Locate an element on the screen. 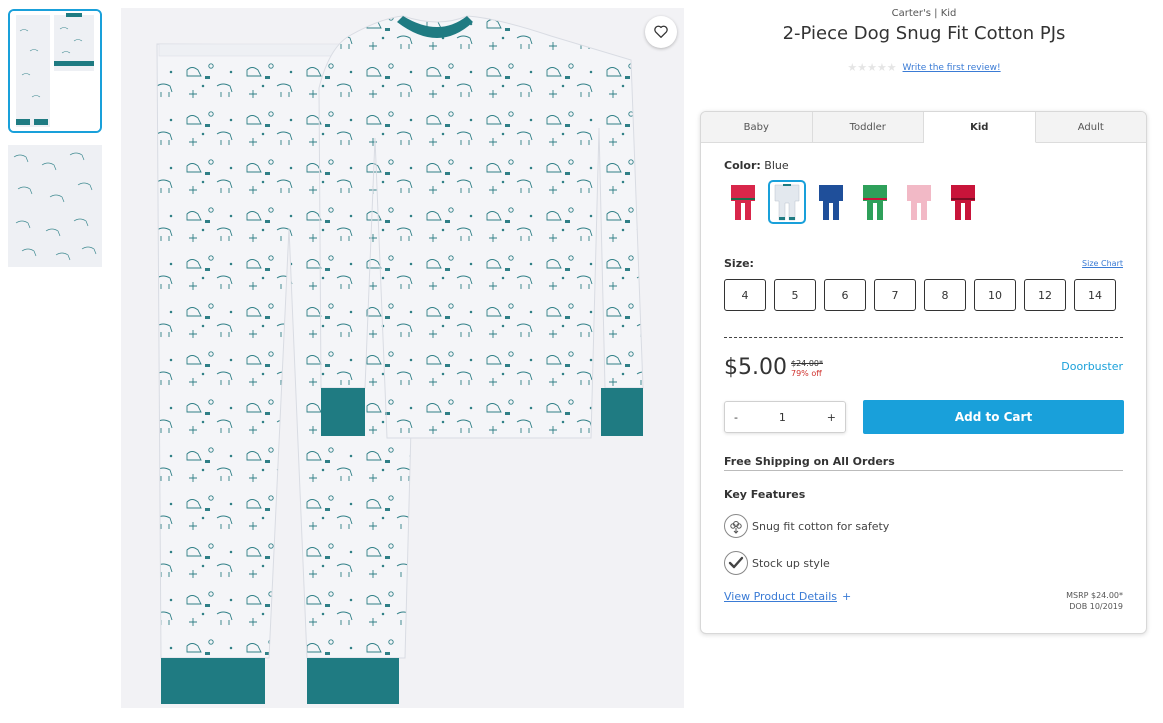 This screenshot has height=723, width=1163. rating-row: ★★★★★ Write the first review! is located at coordinates (924, 67).